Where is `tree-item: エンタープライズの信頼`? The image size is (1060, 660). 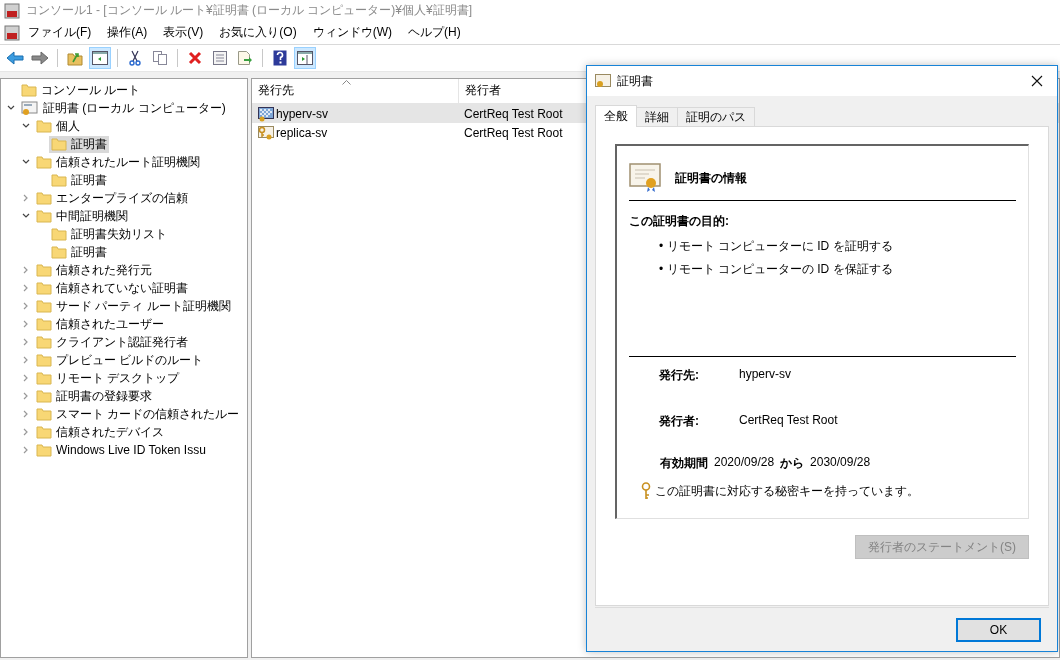
tree-item: エンタープライズの信頼 is located at coordinates (112, 198).